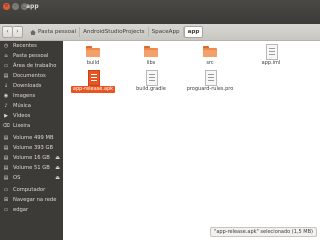  Describe the element at coordinates (27, 86) in the screenshot. I see `sidebar-item-label: Downloads` at that location.